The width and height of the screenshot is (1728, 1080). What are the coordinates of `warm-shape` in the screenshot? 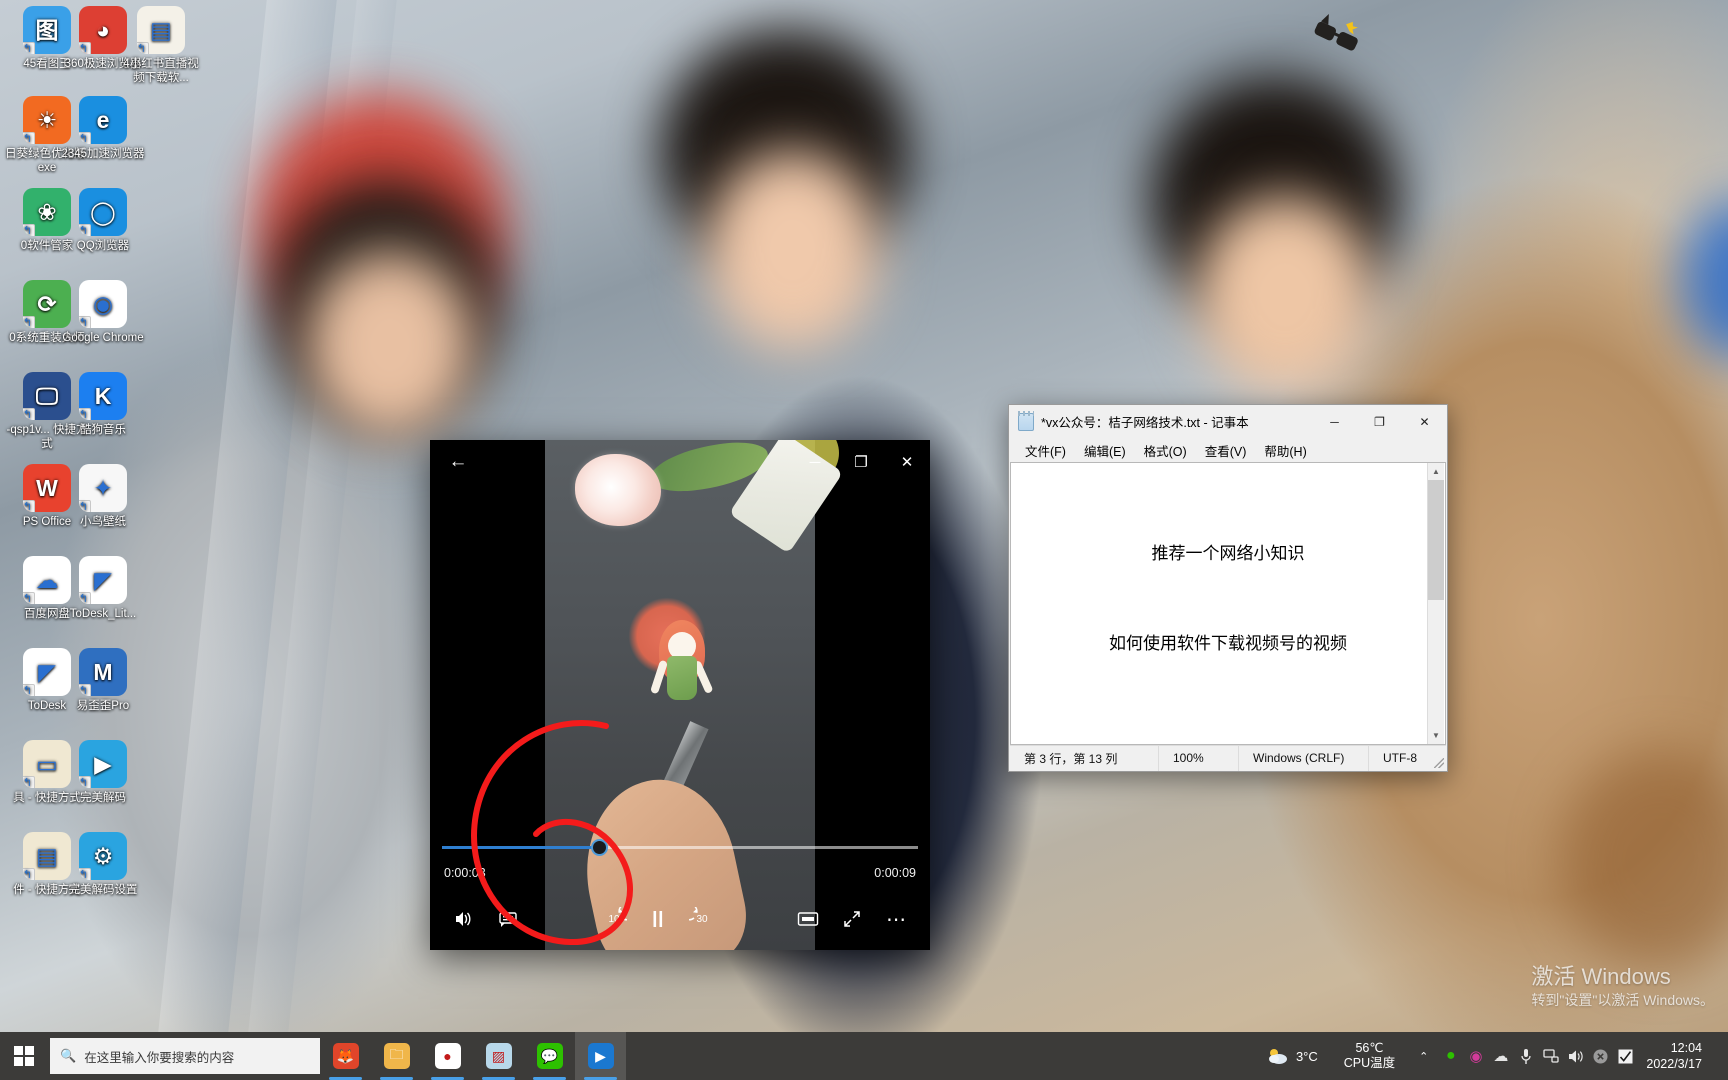 It's located at (1644, 860).